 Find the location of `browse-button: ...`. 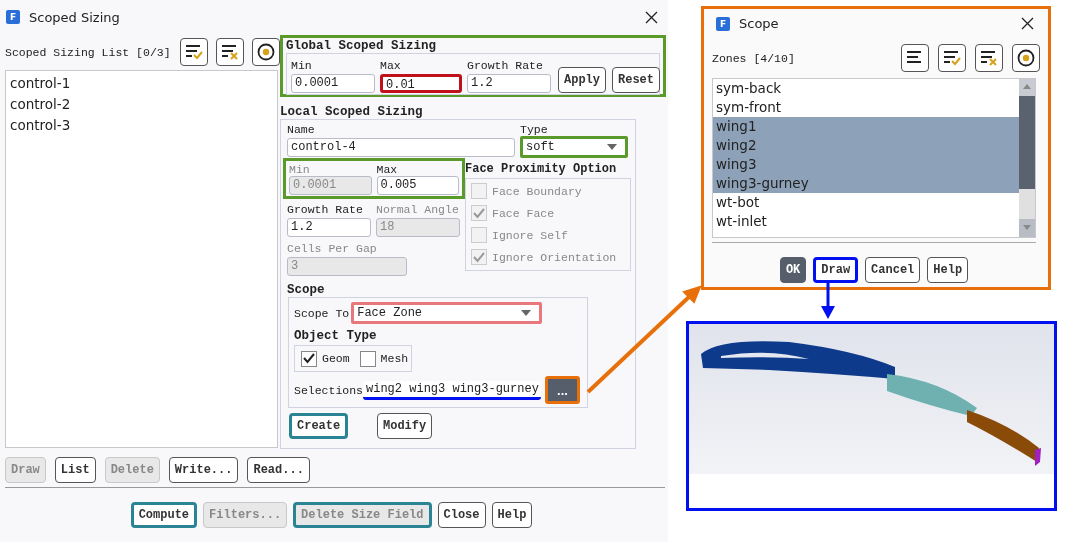

browse-button: ... is located at coordinates (562, 390).